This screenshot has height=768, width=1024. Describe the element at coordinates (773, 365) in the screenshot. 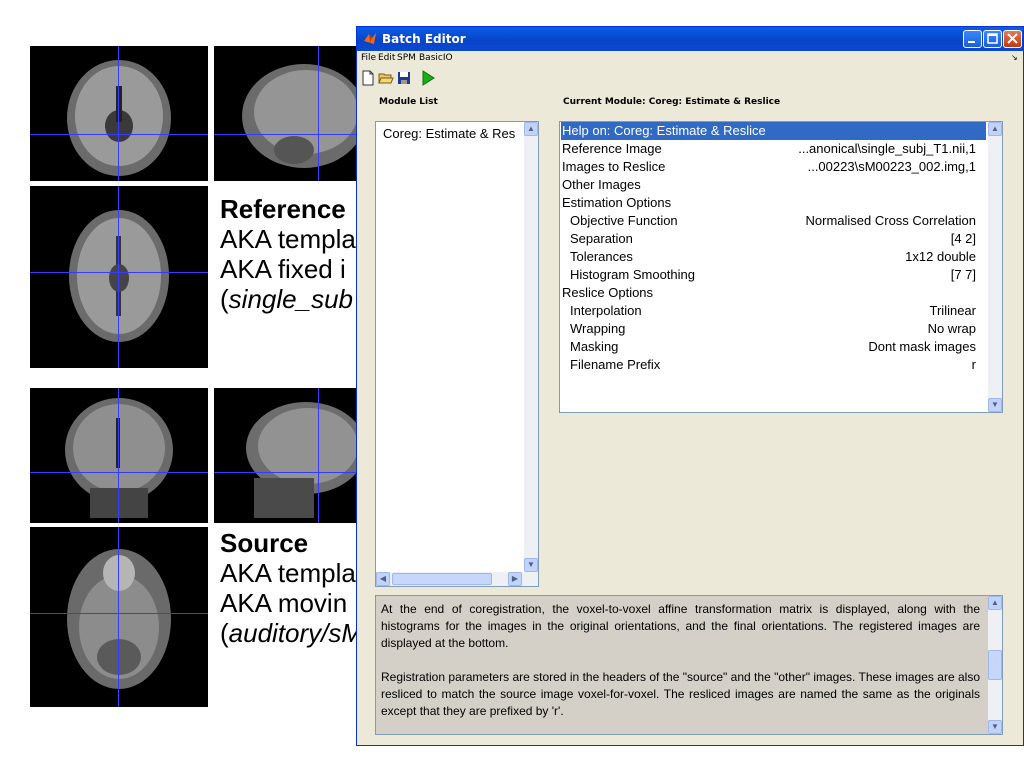

I see `module-row-filename-prefix: Filename Prefix r` at that location.